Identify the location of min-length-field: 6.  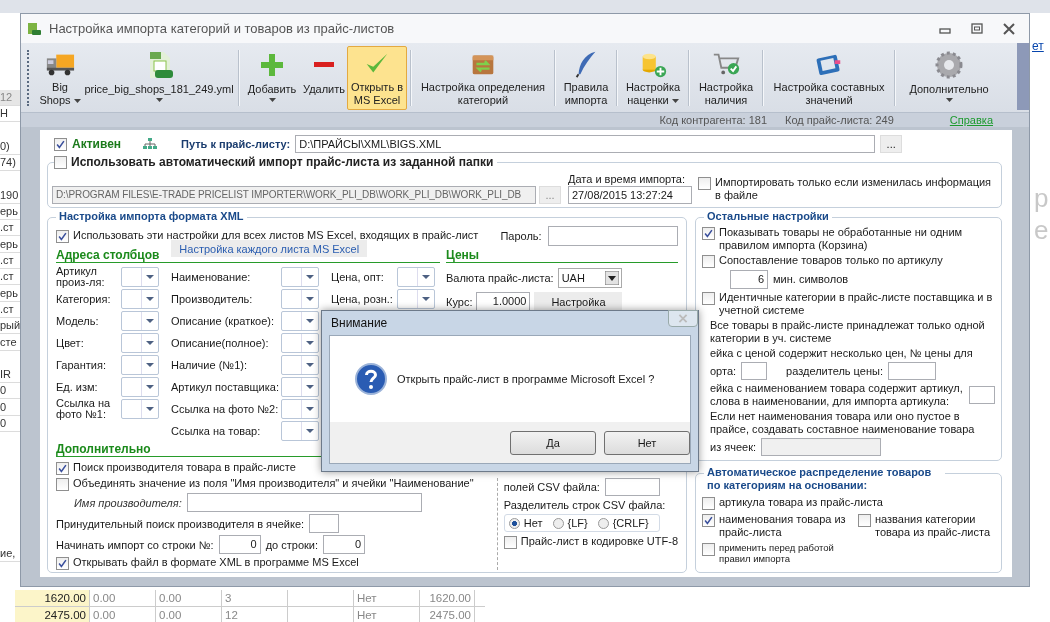
(749, 279).